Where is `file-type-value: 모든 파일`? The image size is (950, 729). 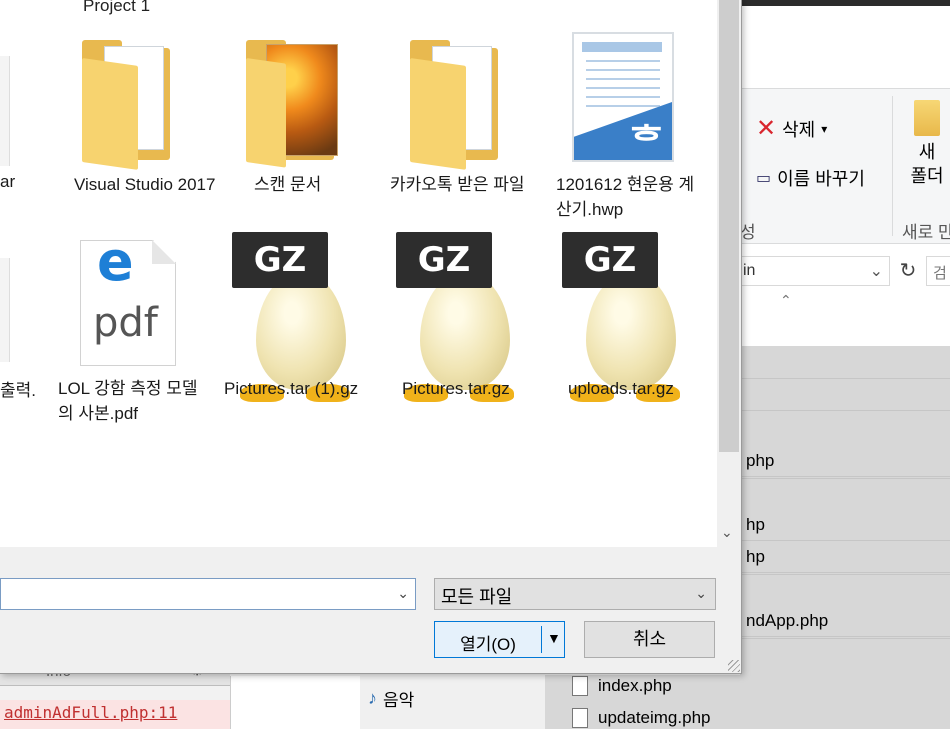 file-type-value: 모든 파일 is located at coordinates (477, 597).